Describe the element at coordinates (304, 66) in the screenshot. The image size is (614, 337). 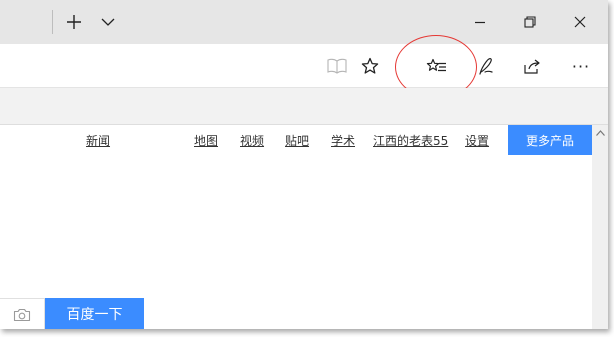
I see `navigation-toolbar: ···` at that location.